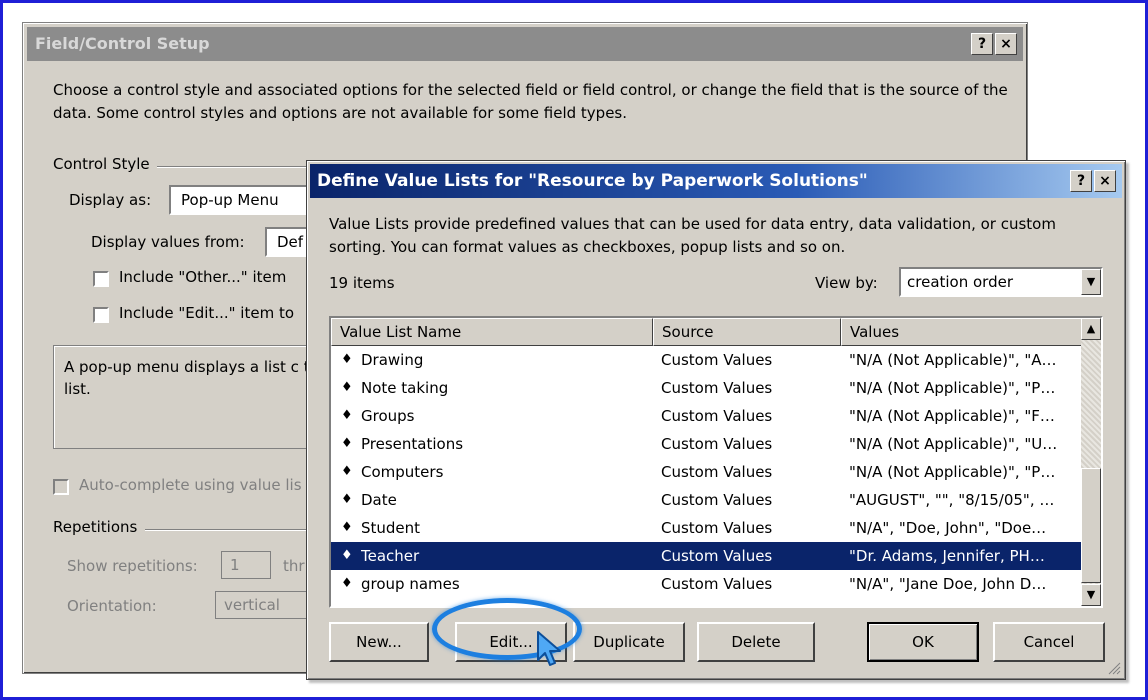 The image size is (1148, 700). Describe the element at coordinates (629, 642) in the screenshot. I see `duplicate-button: Duplicate` at that location.